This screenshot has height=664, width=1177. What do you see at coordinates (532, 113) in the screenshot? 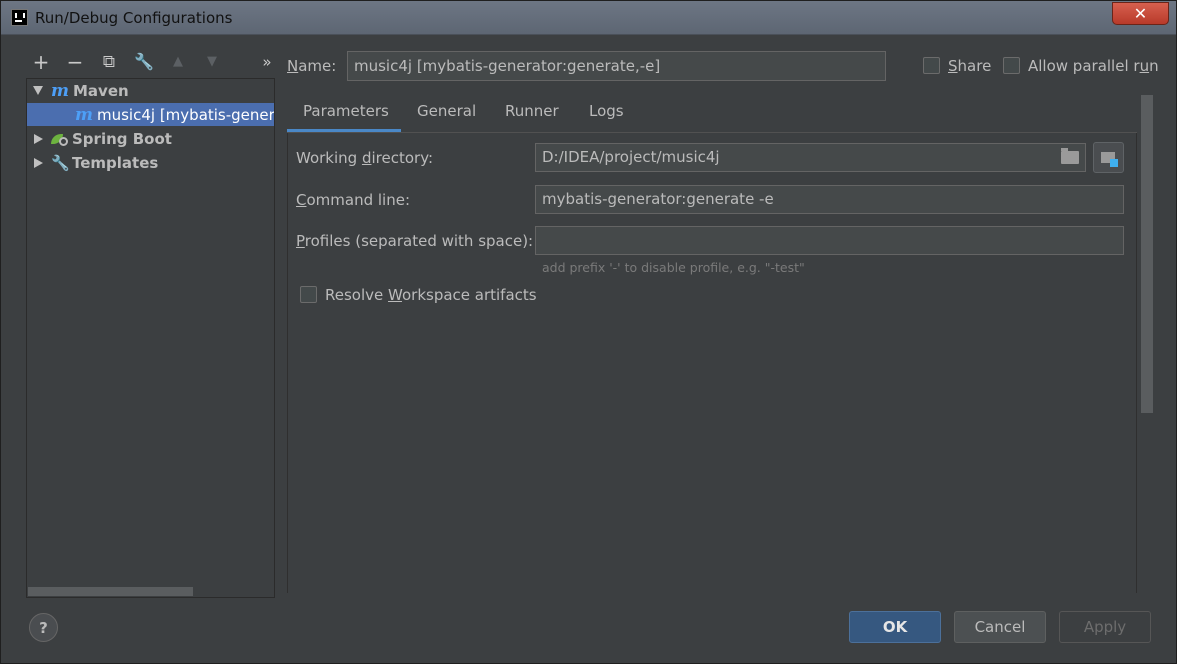
I see `tab-runner: Runner` at bounding box center [532, 113].